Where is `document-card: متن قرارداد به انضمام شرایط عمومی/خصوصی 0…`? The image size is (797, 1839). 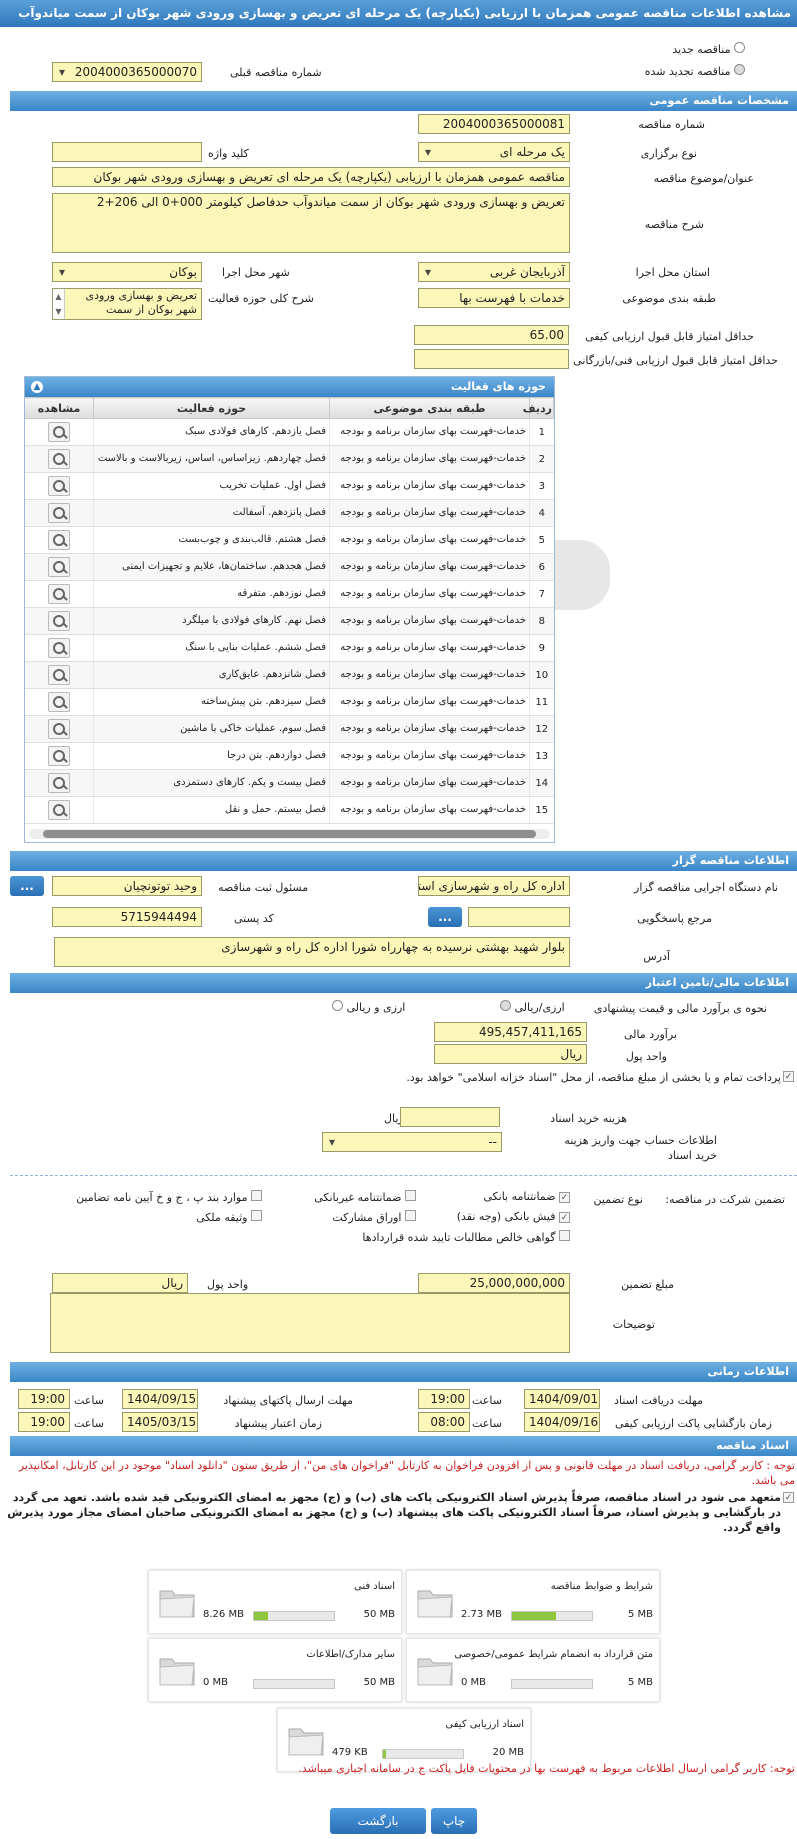
document-card: متن قرارداد به انضمام شرایط عمومی/خصوصی 0… is located at coordinates (533, 1670).